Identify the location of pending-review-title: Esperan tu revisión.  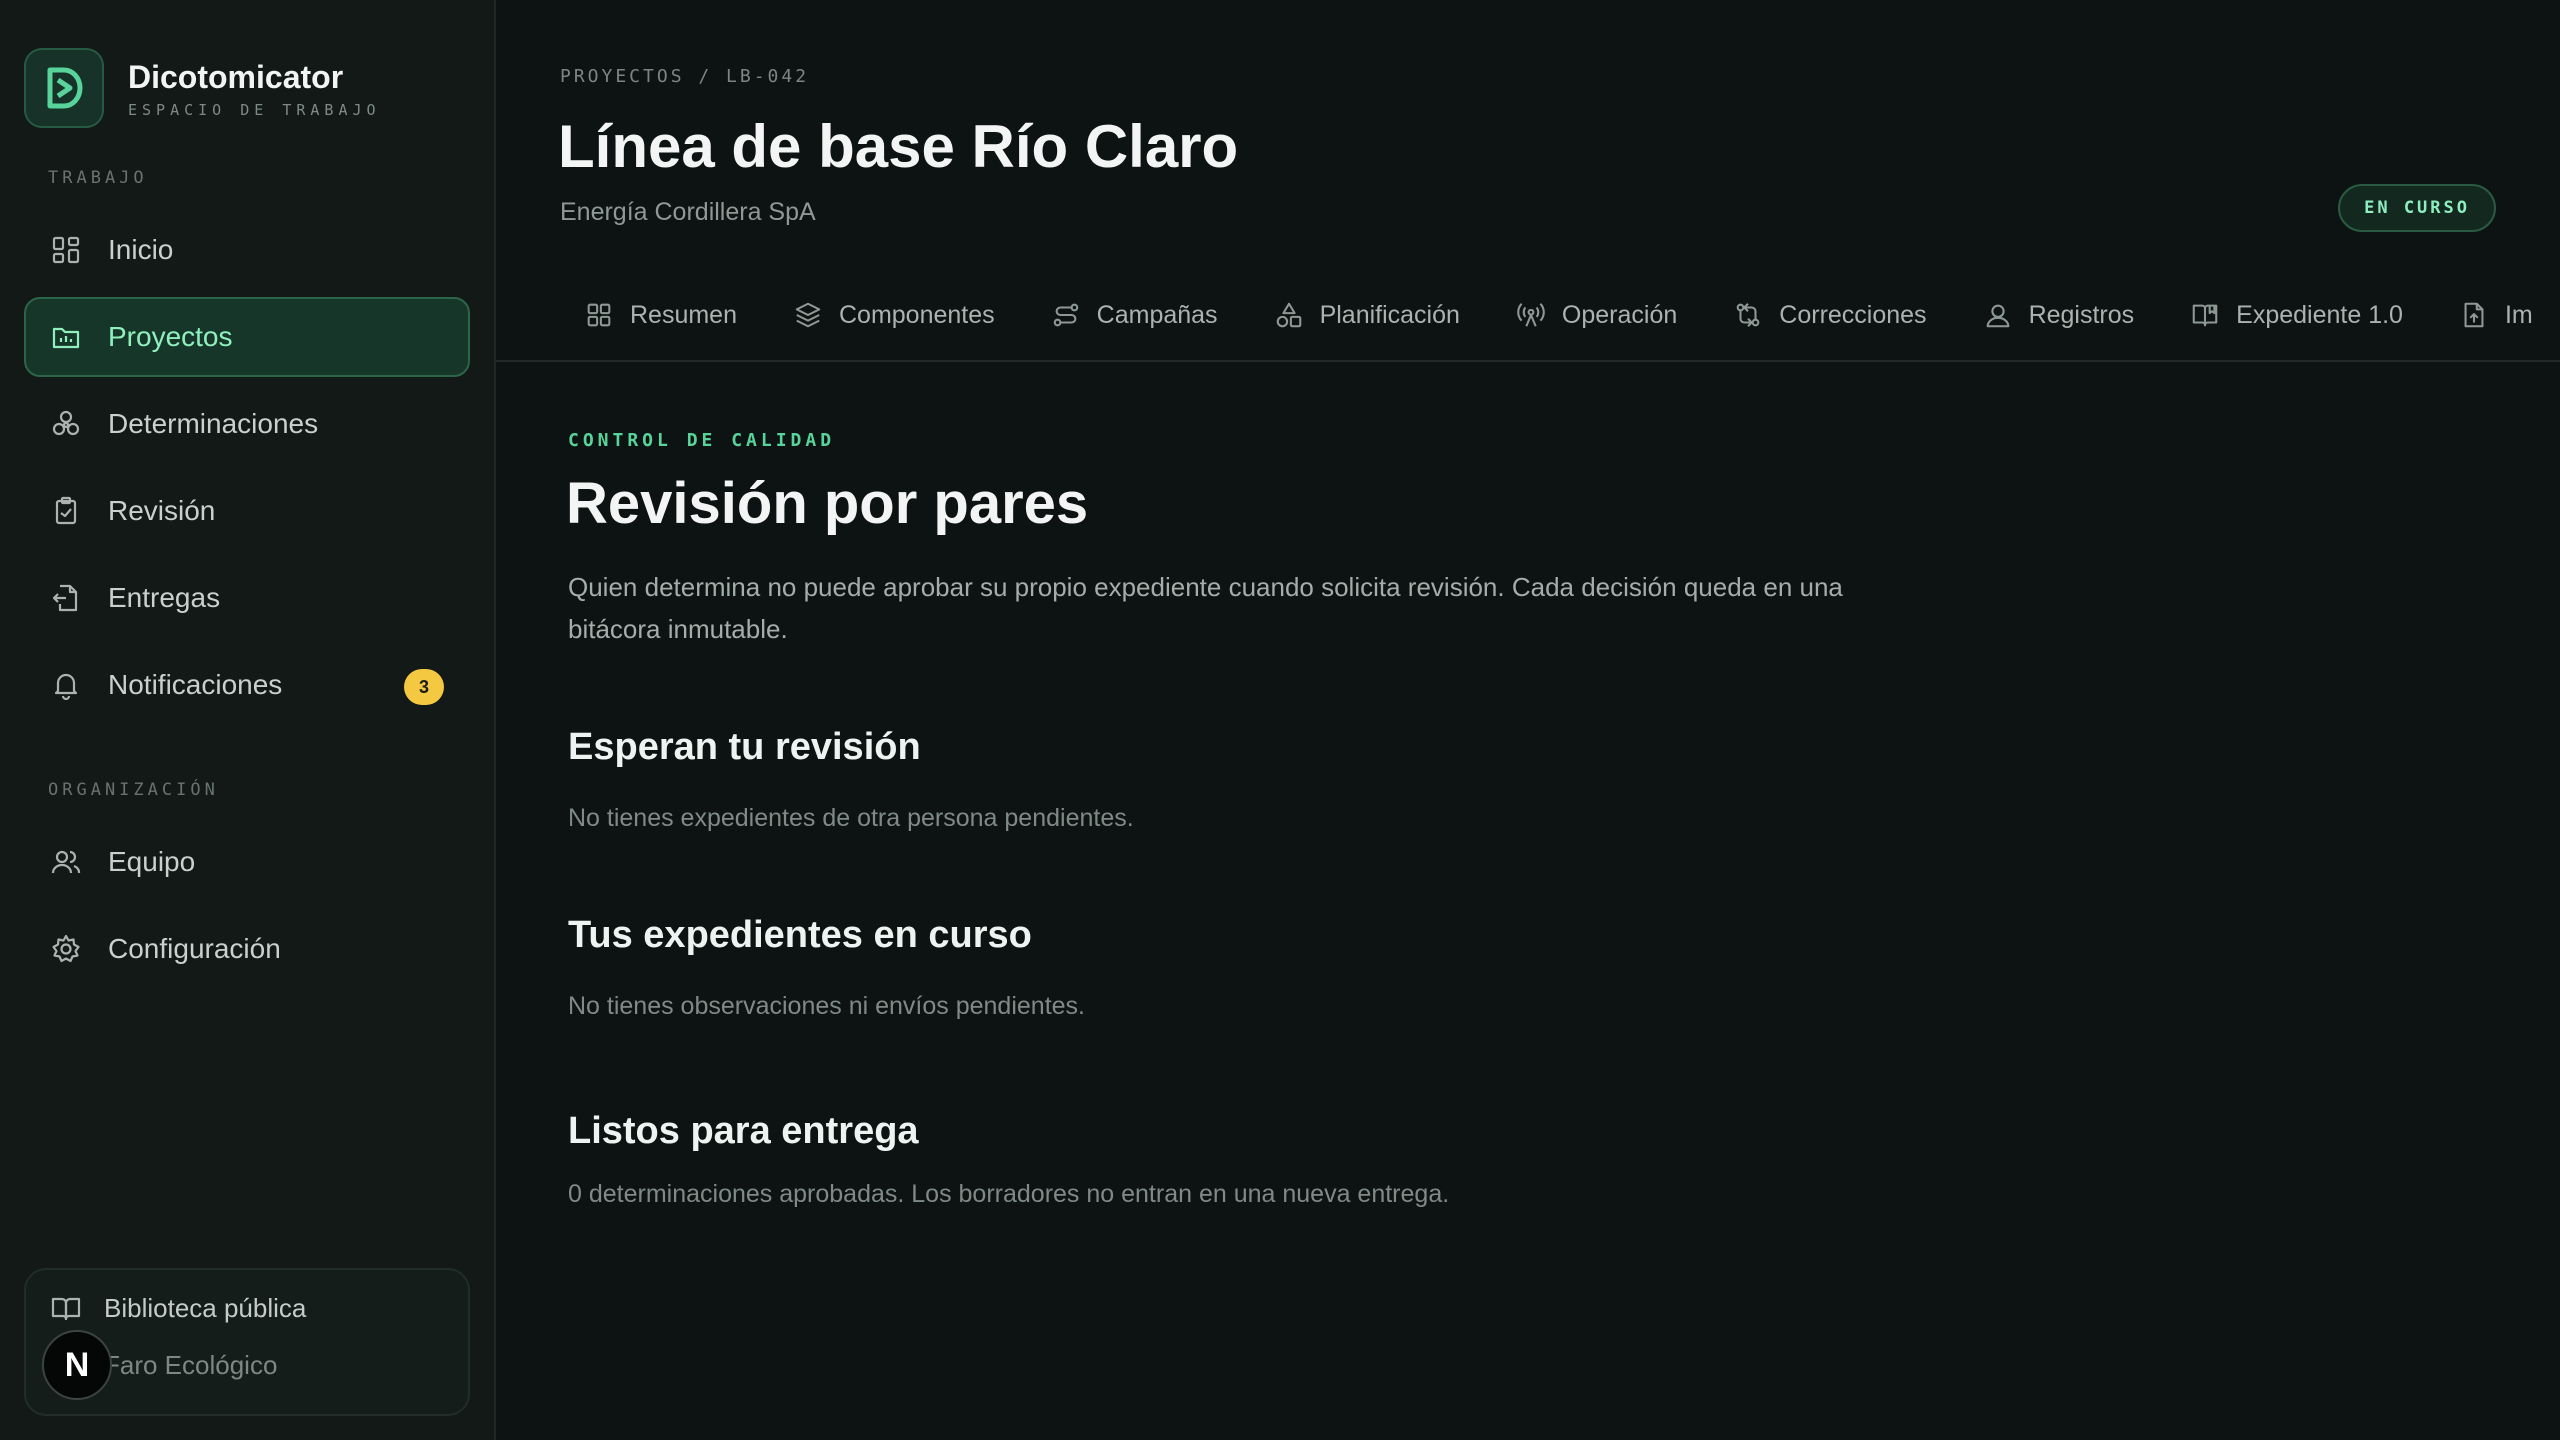
(744, 747).